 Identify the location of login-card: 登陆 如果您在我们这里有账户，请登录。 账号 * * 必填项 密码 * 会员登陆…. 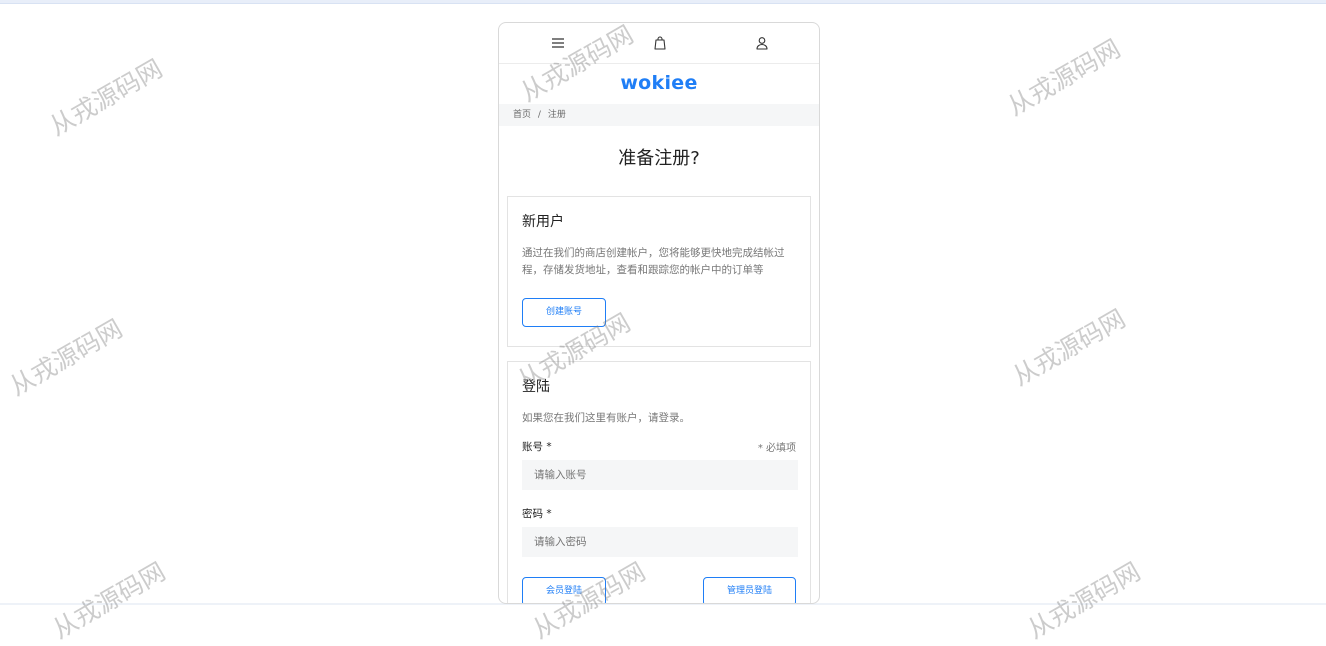
(659, 482).